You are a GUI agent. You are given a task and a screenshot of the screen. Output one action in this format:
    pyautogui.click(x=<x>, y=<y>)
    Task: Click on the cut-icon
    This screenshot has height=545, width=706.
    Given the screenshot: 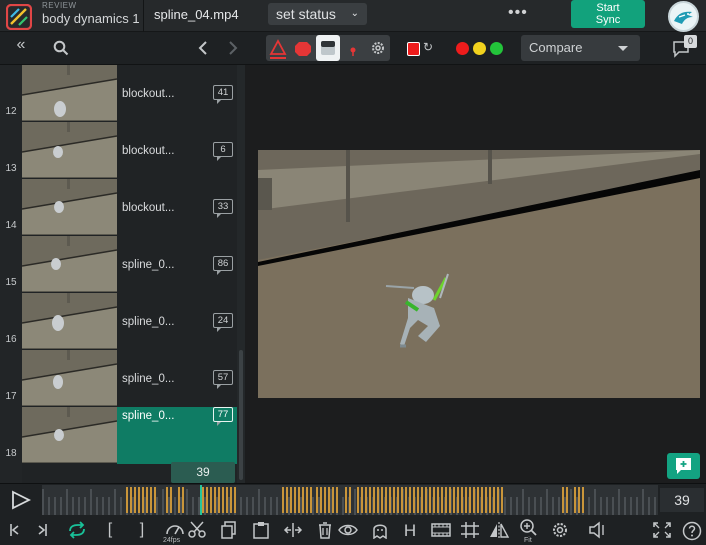 What is the action you would take?
    pyautogui.click(x=197, y=531)
    